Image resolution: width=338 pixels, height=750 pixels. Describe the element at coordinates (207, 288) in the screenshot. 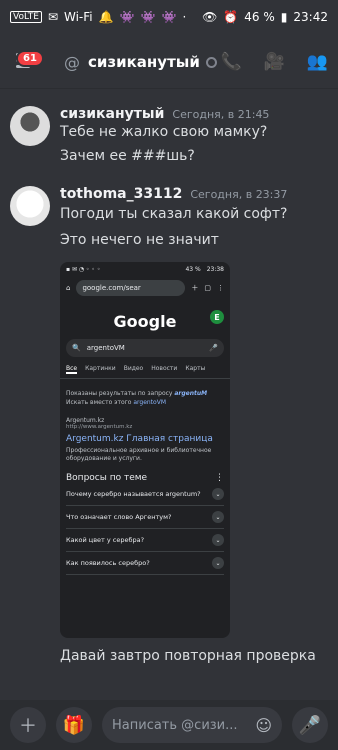

I see `tabs-icon: ▢` at that location.